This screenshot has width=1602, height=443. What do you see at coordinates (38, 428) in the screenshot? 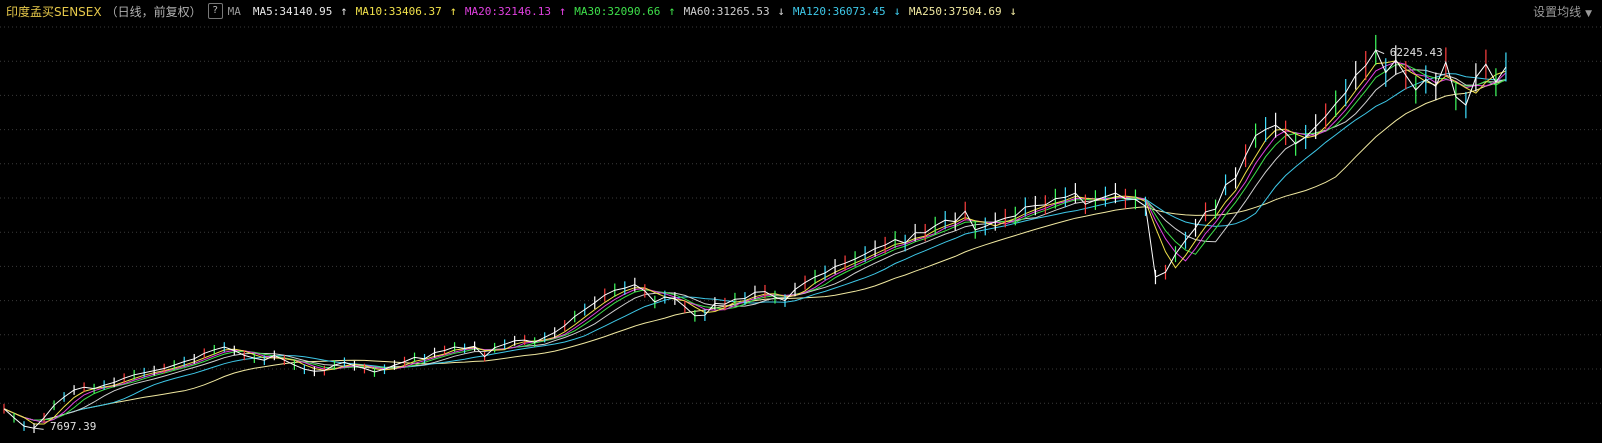
I see `min-value-label-pointer` at bounding box center [38, 428].